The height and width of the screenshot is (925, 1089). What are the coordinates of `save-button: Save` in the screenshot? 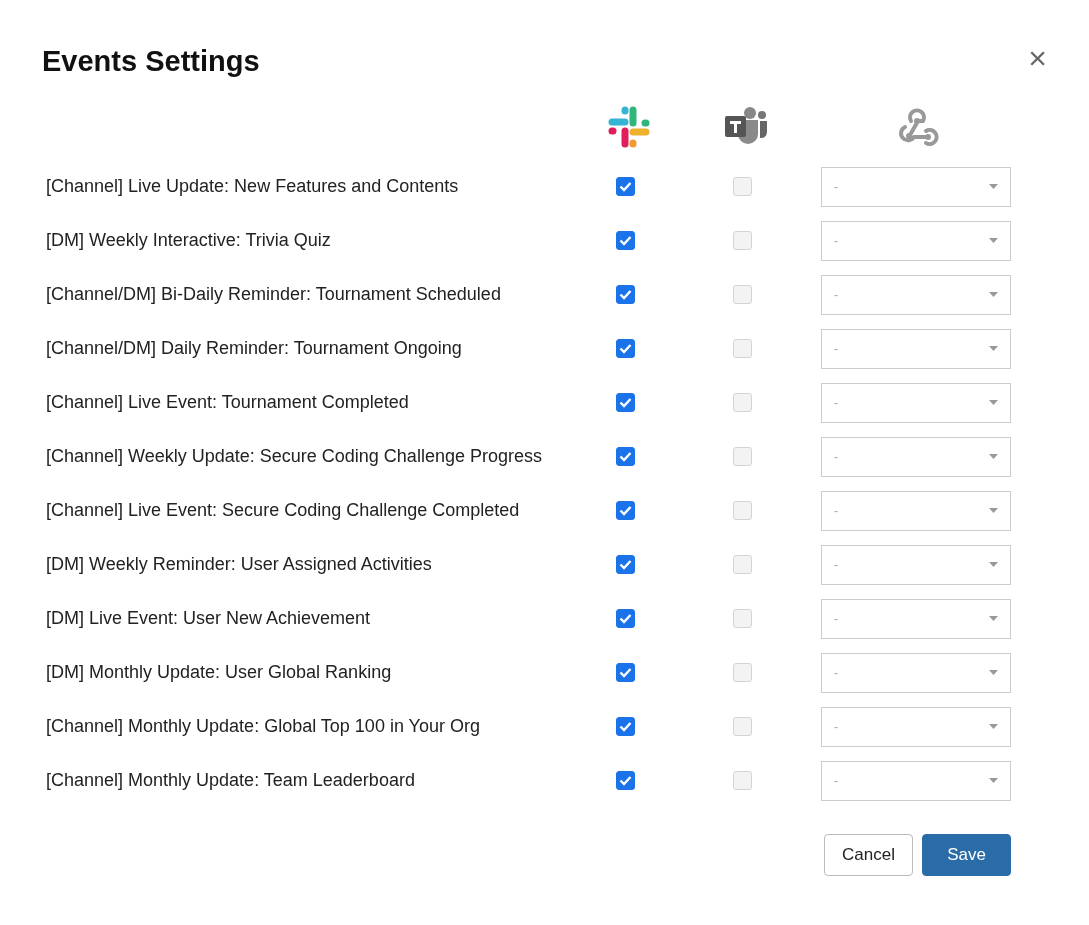 It's located at (966, 854).